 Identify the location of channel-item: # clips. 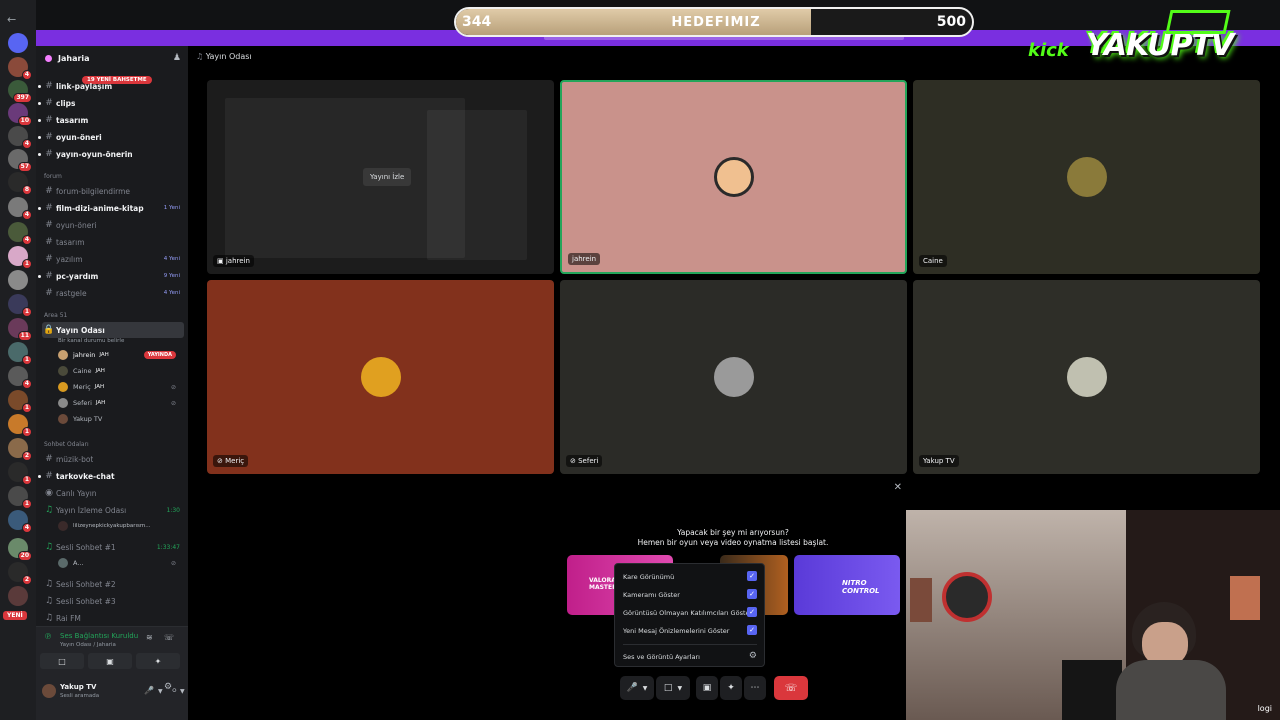
(111, 103).